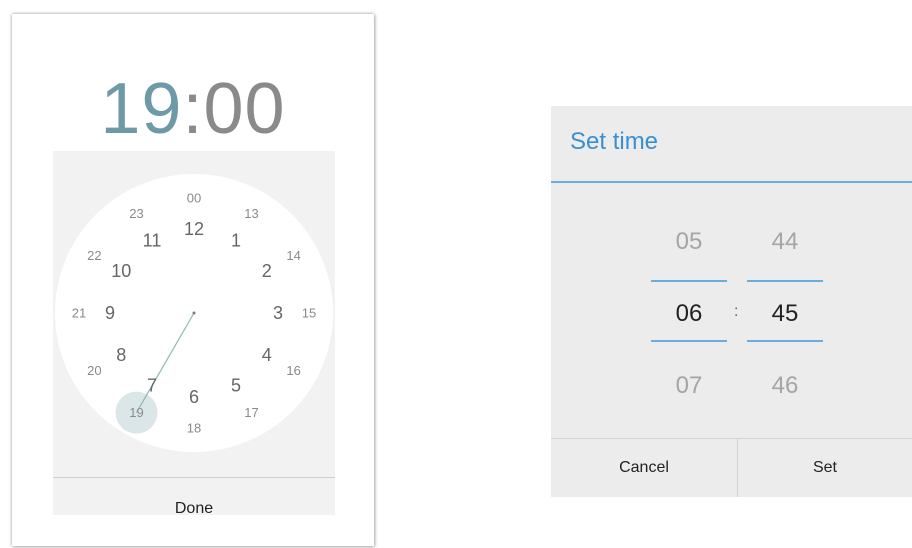  Describe the element at coordinates (785, 242) in the screenshot. I see `minute-prev-value: 44` at that location.